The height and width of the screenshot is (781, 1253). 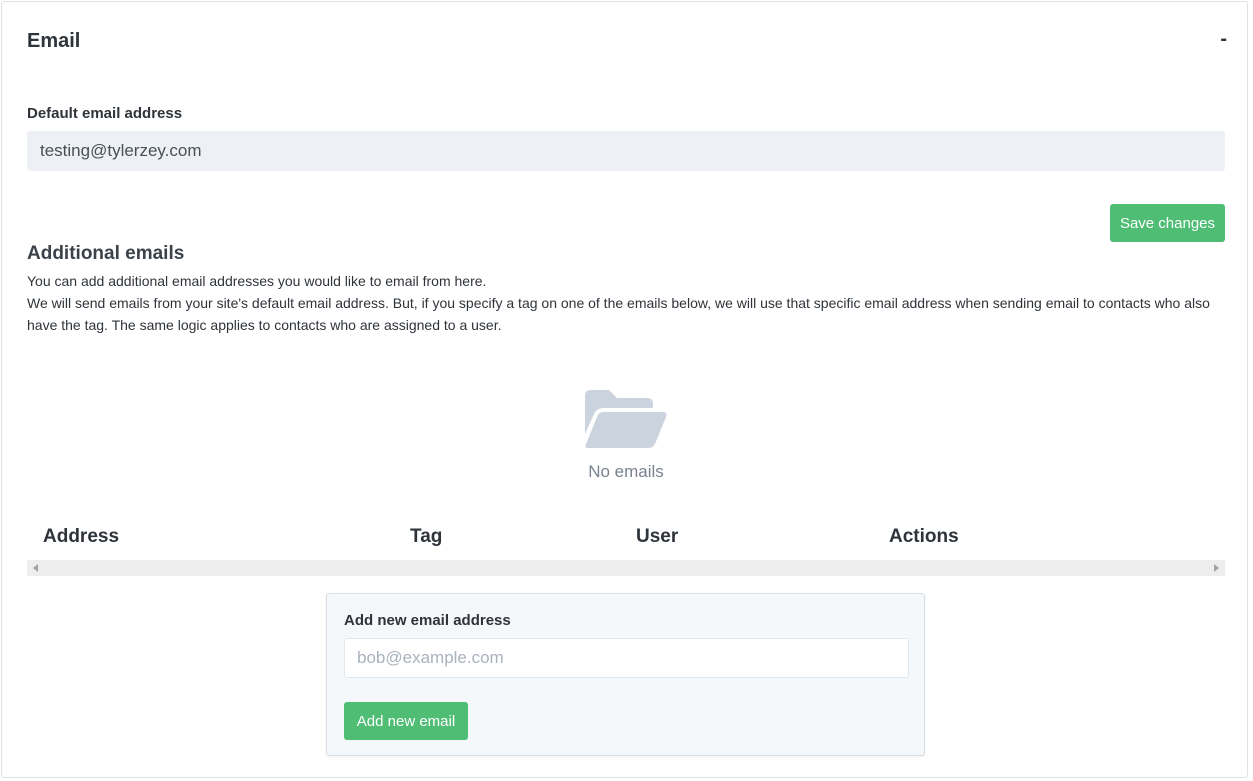 What do you see at coordinates (1216, 568) in the screenshot?
I see `scroll-right-arrow-icon` at bounding box center [1216, 568].